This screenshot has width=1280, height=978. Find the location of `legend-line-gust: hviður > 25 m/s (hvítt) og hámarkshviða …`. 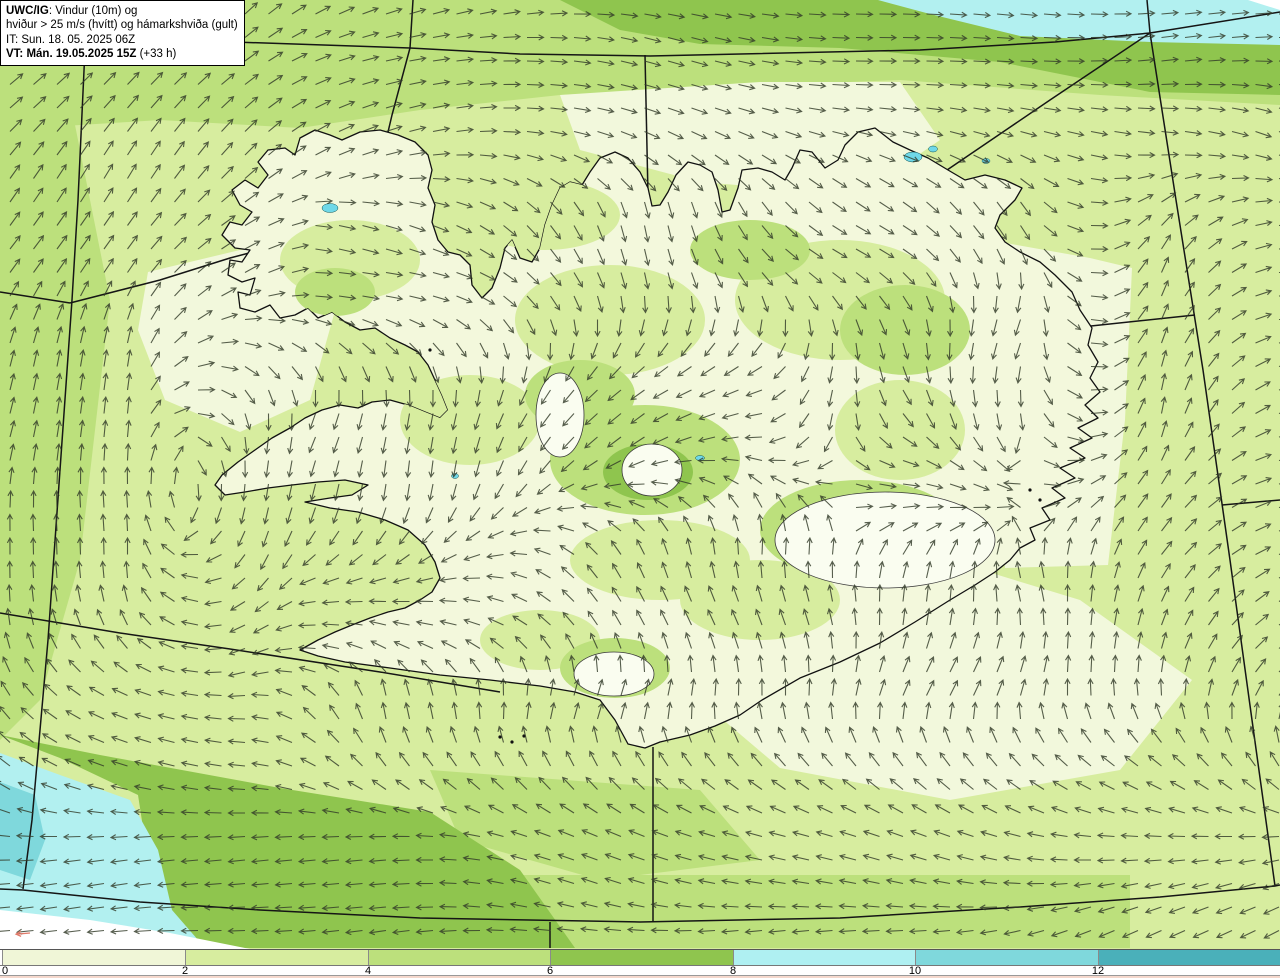

legend-line-gust: hviður > 25 m/s (hvítt) og hámarkshviða … is located at coordinates (122, 25).